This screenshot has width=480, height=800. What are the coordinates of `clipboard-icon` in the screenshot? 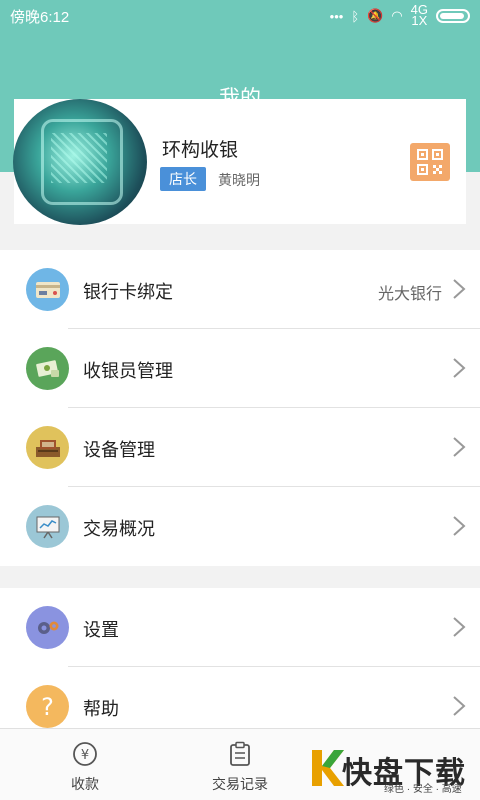 It's located at (240, 753).